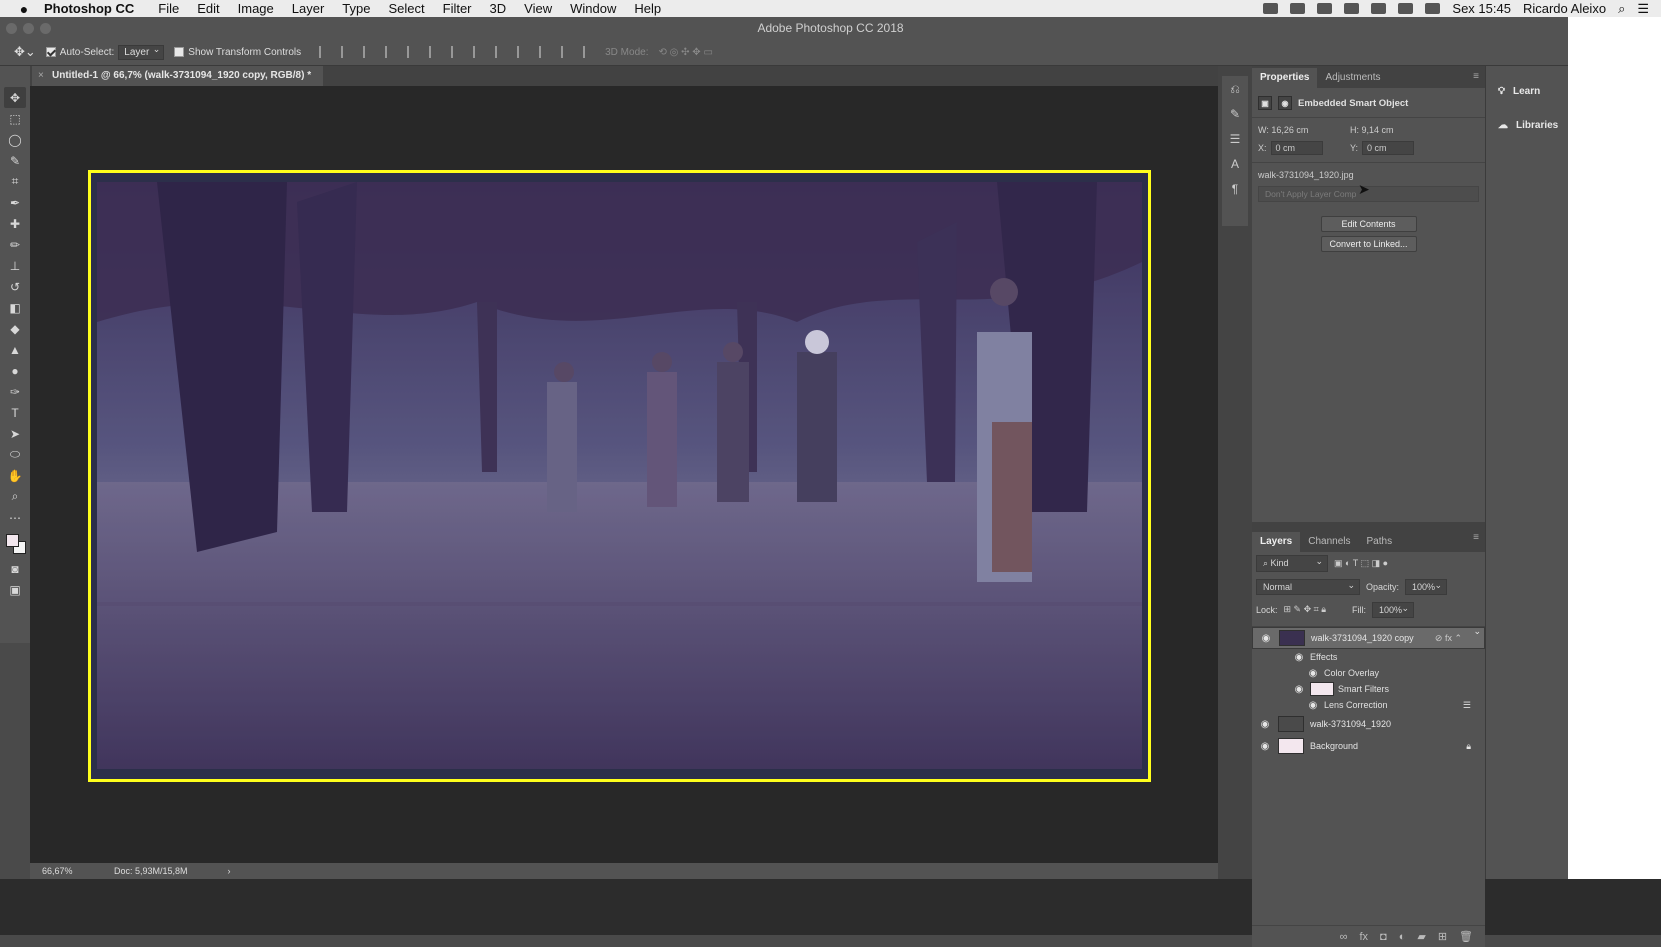  Describe the element at coordinates (1305, 609) in the screenshot. I see `lock-icons: ⊞ ✎ ✥ ⌗ 🔒︎` at that location.